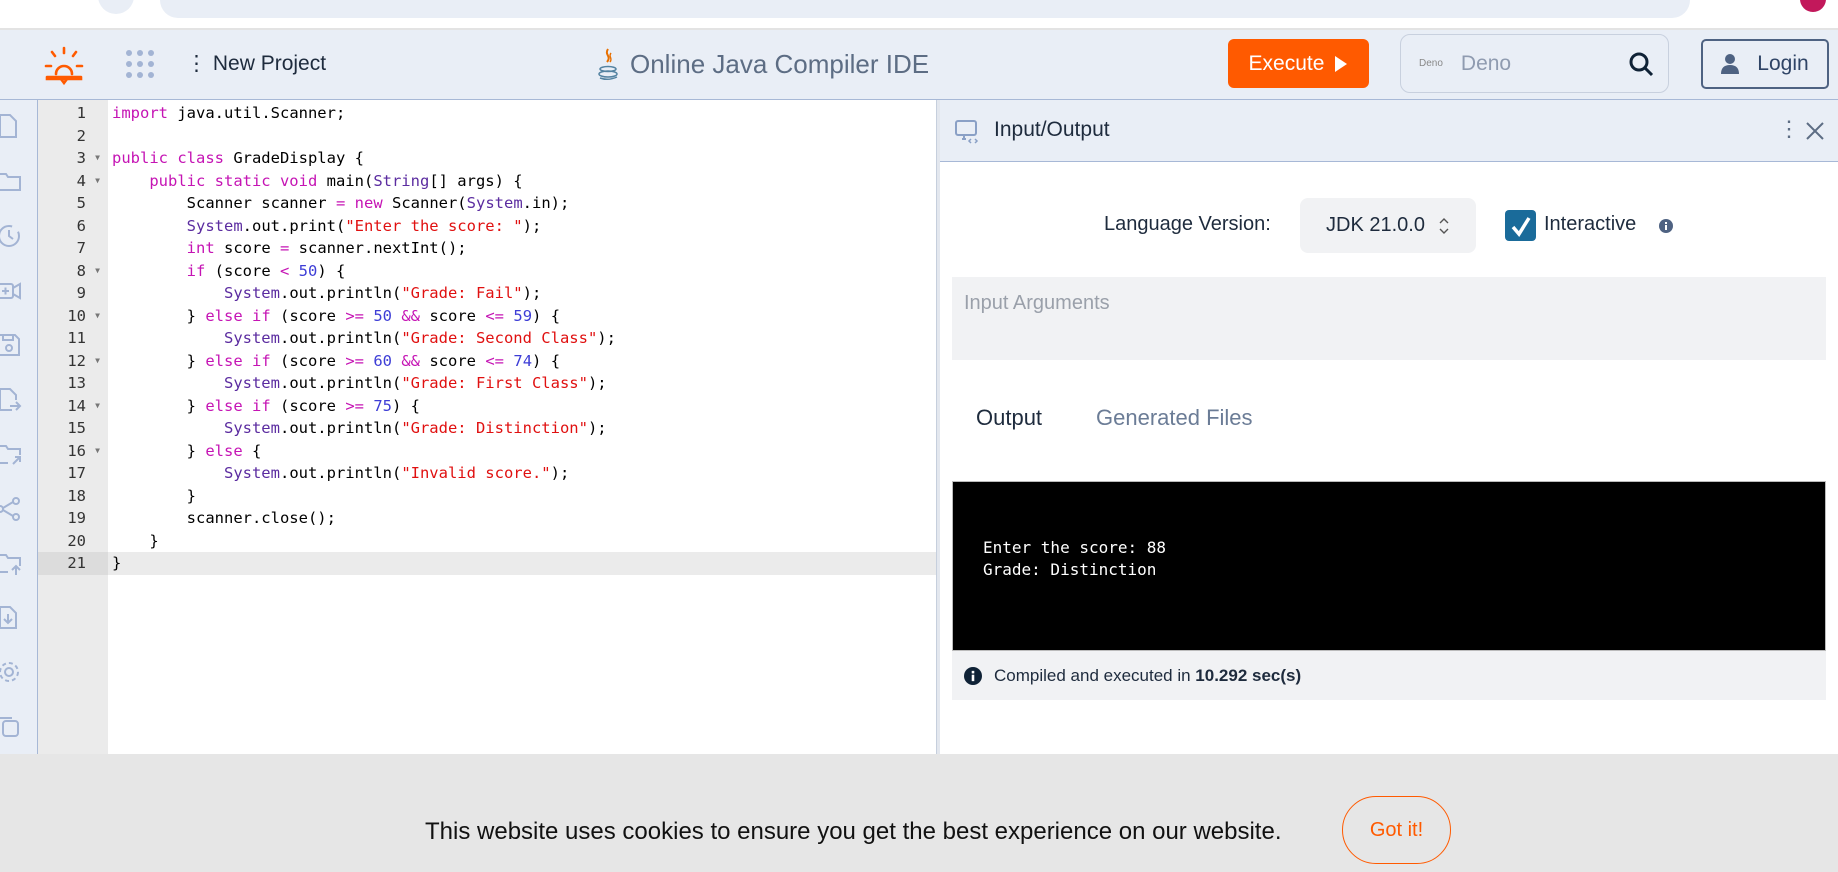  What do you see at coordinates (967, 132) in the screenshot?
I see `monitor-code-icon` at bounding box center [967, 132].